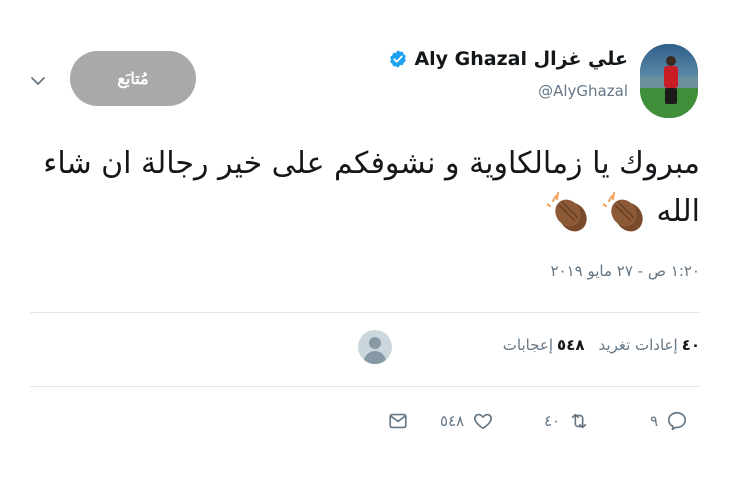 The width and height of the screenshot is (730, 486). Describe the element at coordinates (398, 59) in the screenshot. I see `verified-badge-icon` at that location.